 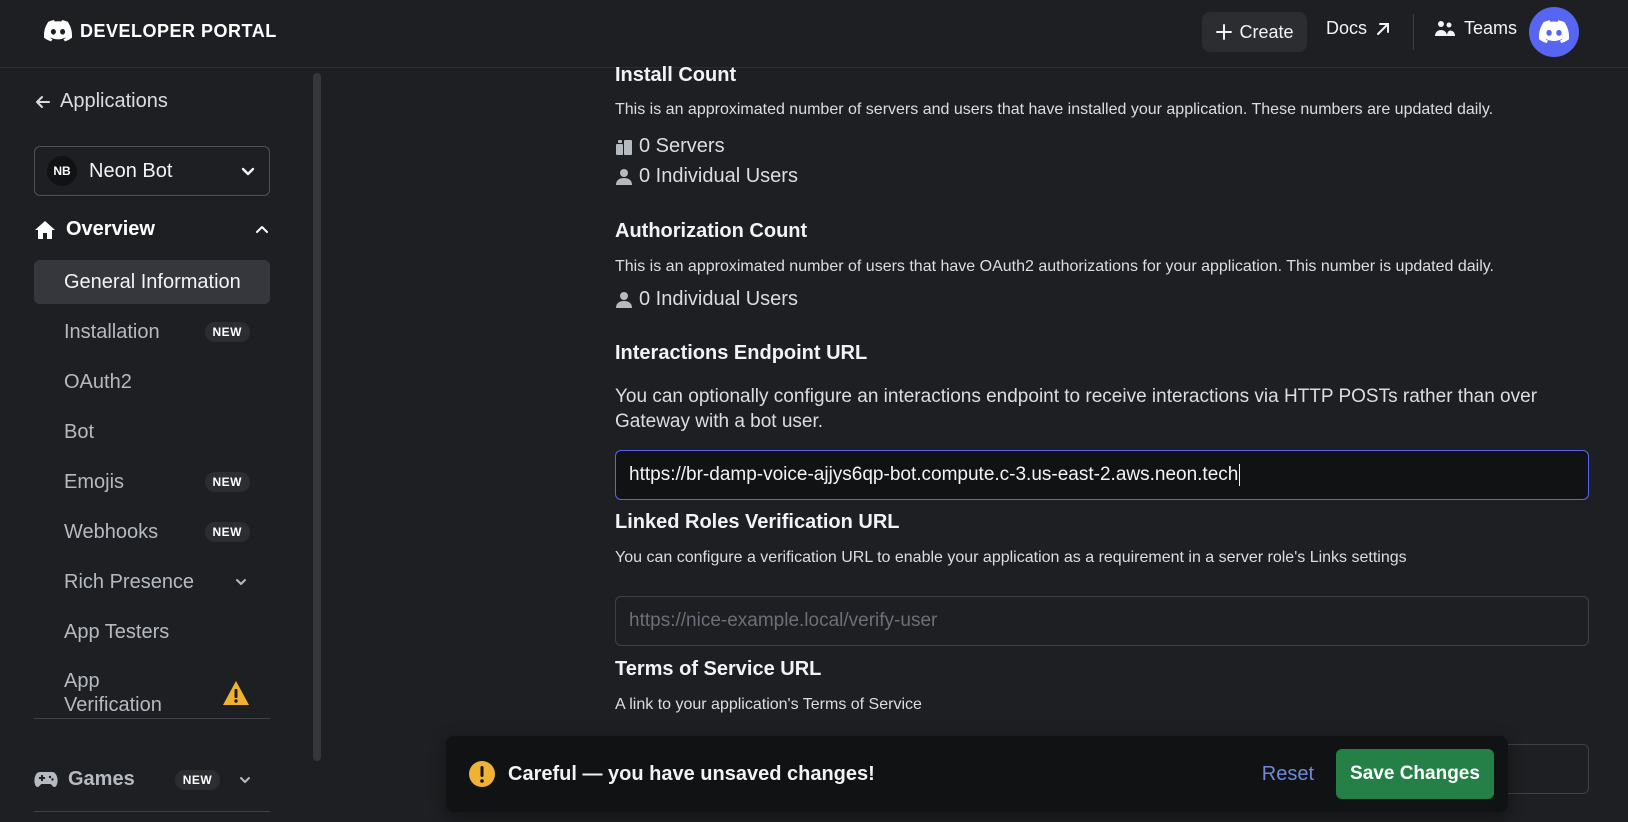 I want to click on discord-avatar-icon, so click(x=1554, y=32).